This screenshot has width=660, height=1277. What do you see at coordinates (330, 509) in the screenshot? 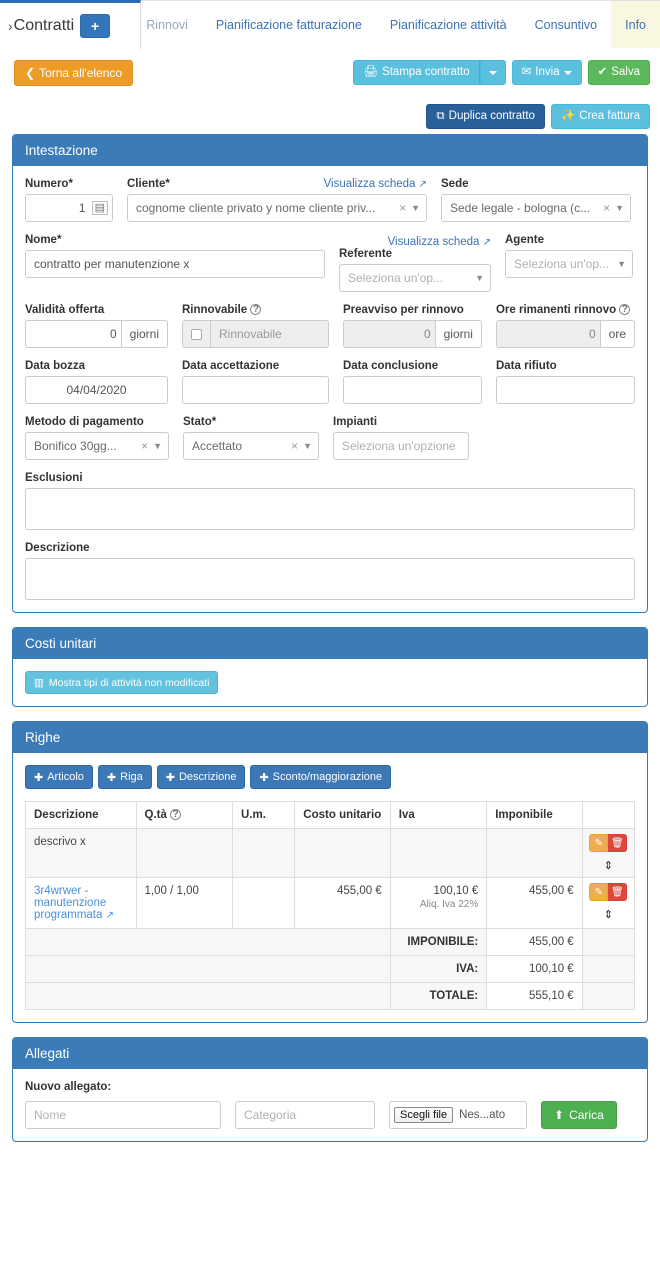
I see `esclusioni-textarea` at bounding box center [330, 509].